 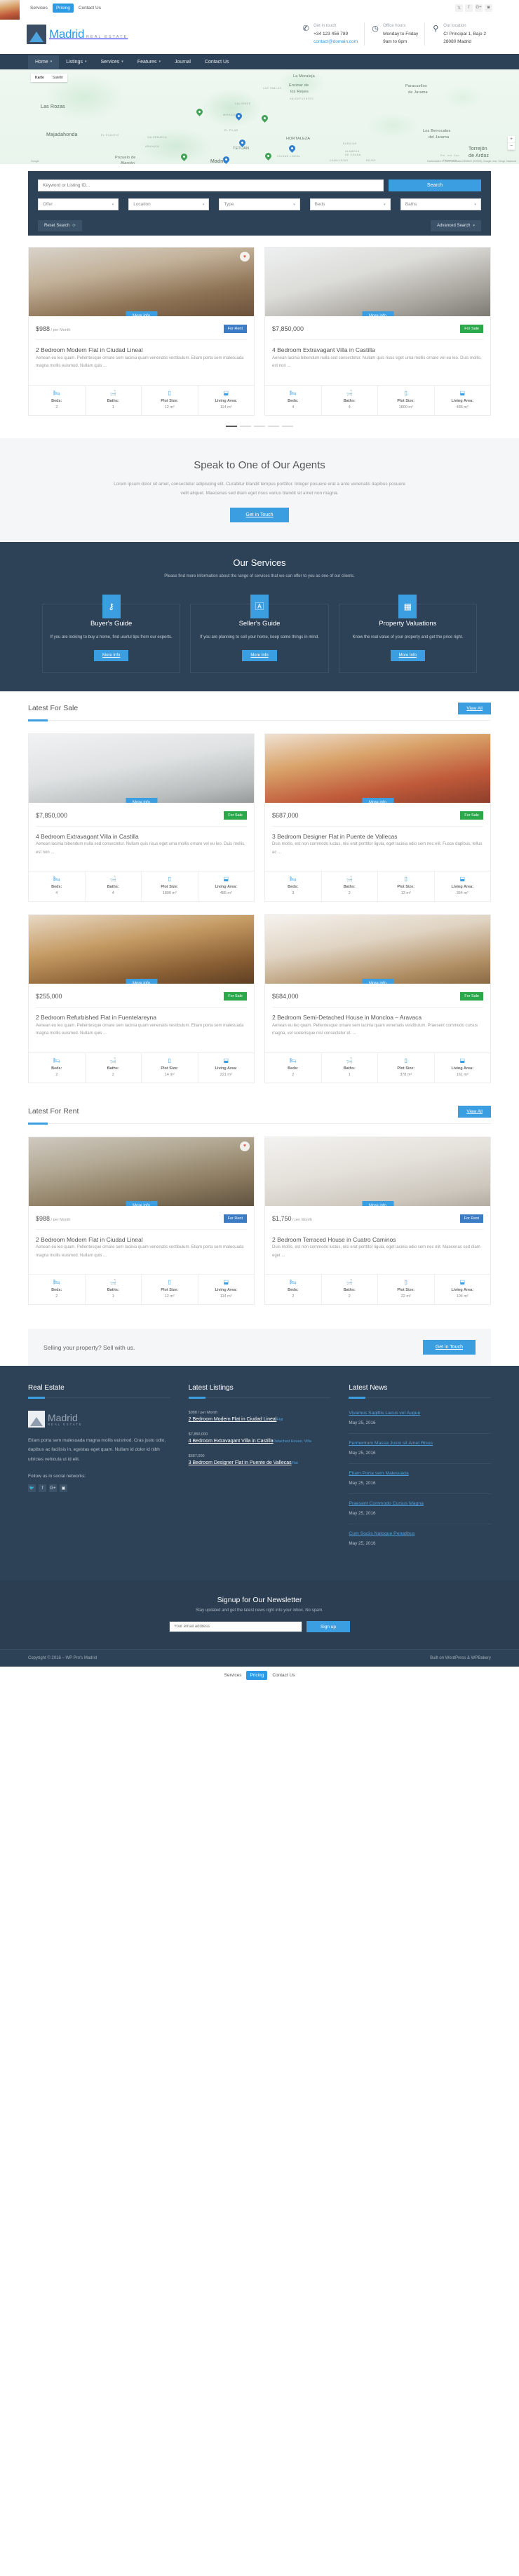 I want to click on topbar-link-pricing: Pricing, so click(x=63, y=8).